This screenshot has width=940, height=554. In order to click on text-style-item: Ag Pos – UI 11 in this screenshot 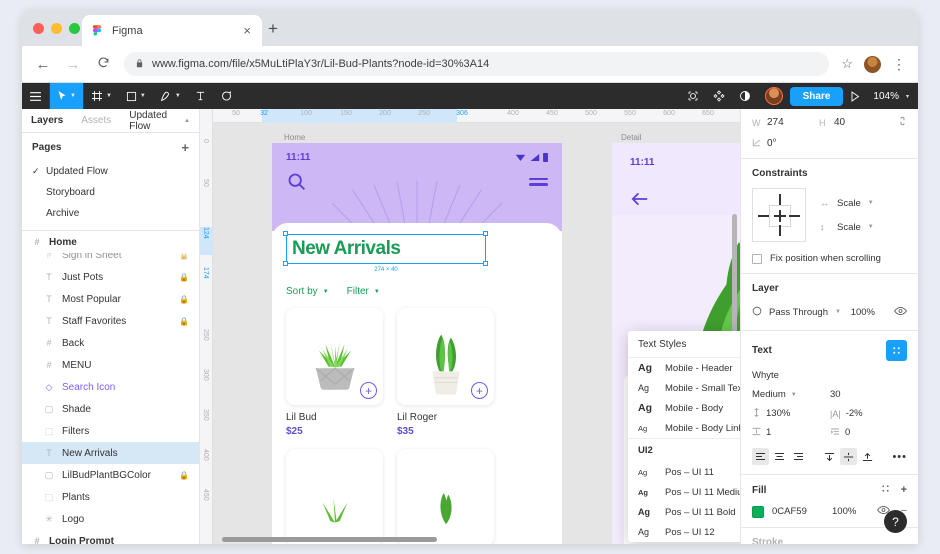, I will do `click(684, 472)`.